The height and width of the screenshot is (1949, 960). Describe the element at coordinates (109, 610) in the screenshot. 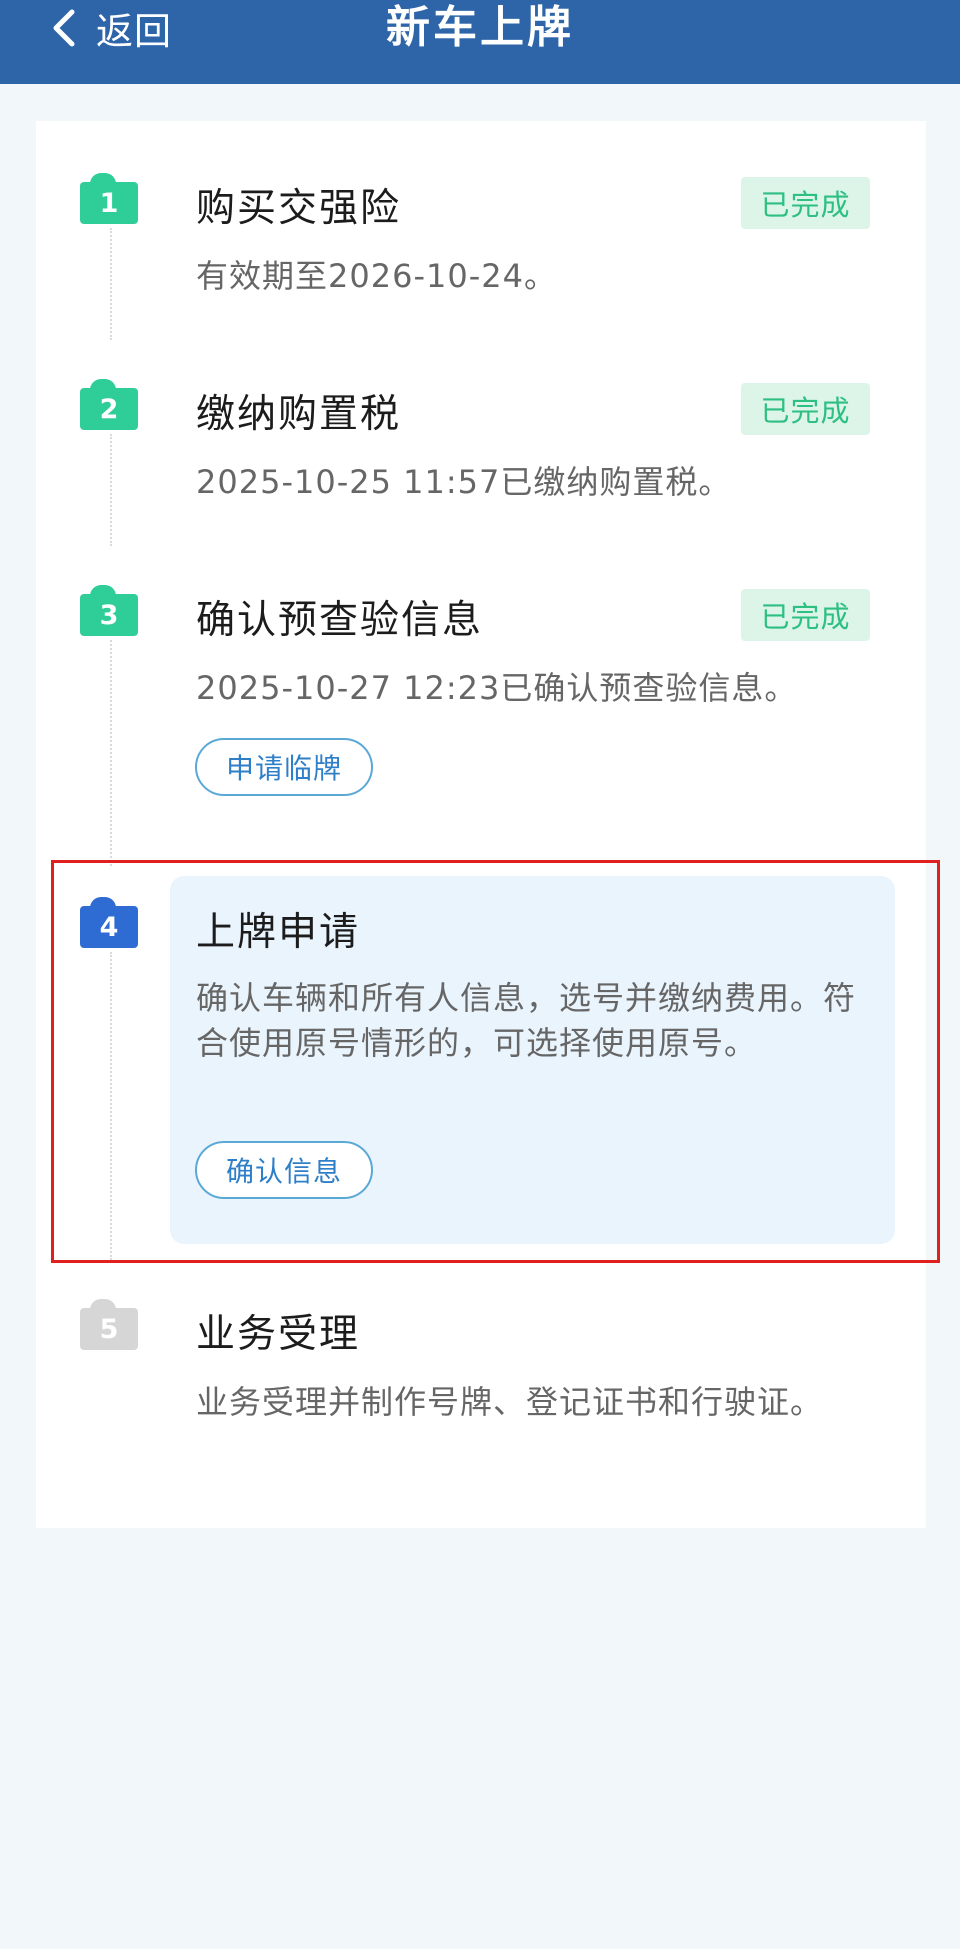

I see `step-number-badge: 3` at that location.